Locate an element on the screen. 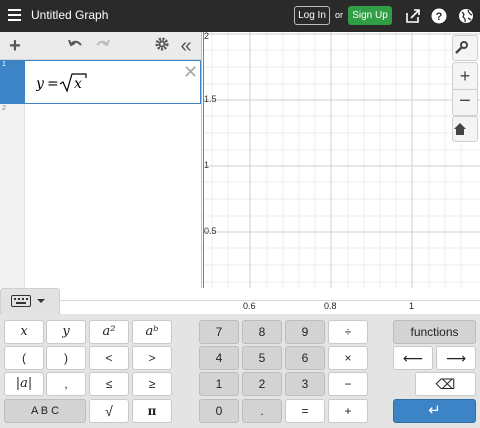 This screenshot has width=480, height=428. wrench-icon is located at coordinates (465, 48).